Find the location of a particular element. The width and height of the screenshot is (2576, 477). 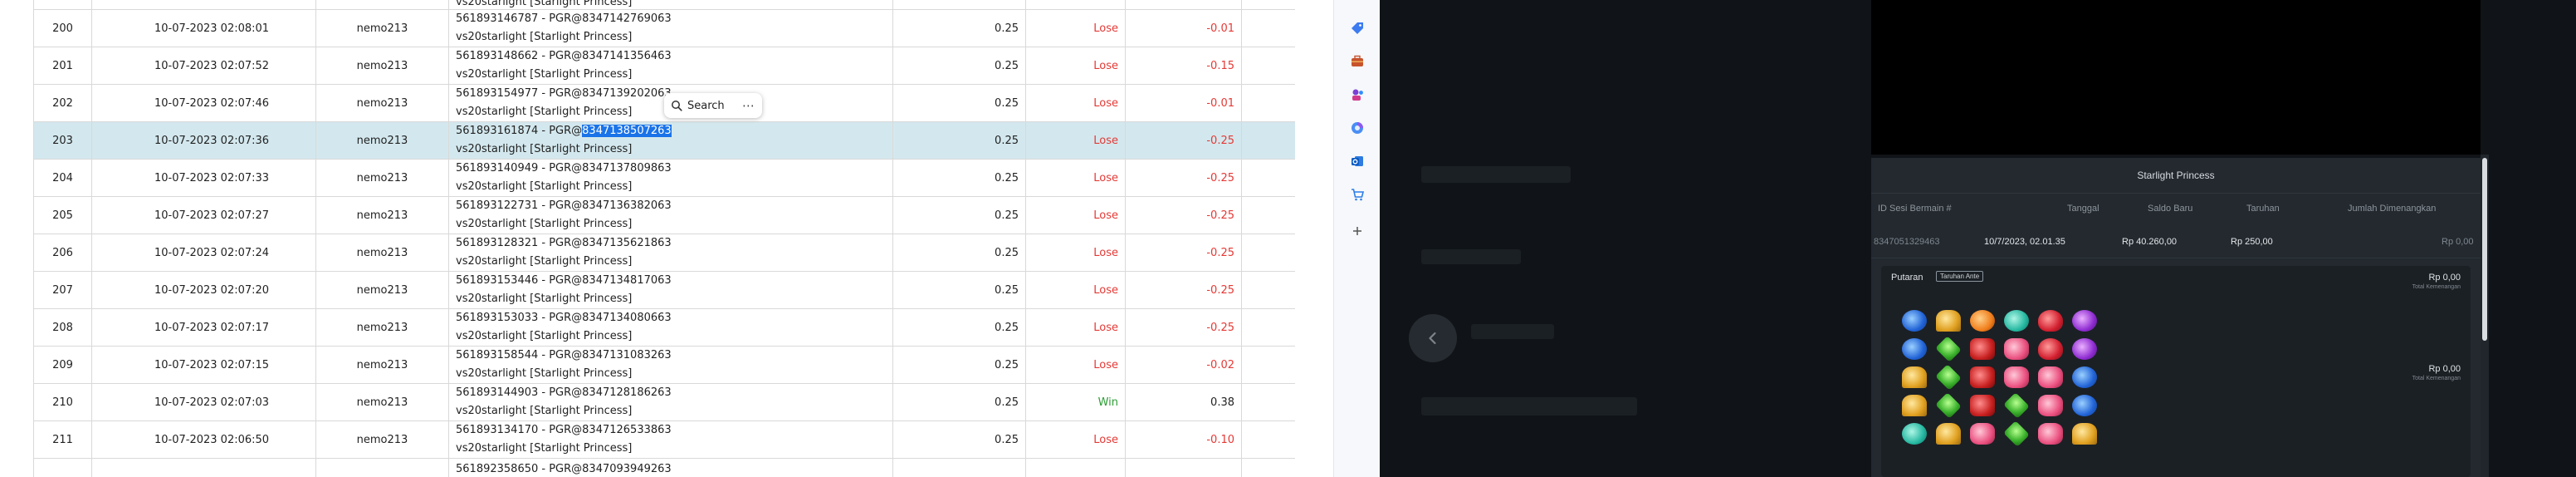

transaction-id: 561893146787 - PGR@8347142769063 is located at coordinates (671, 20).